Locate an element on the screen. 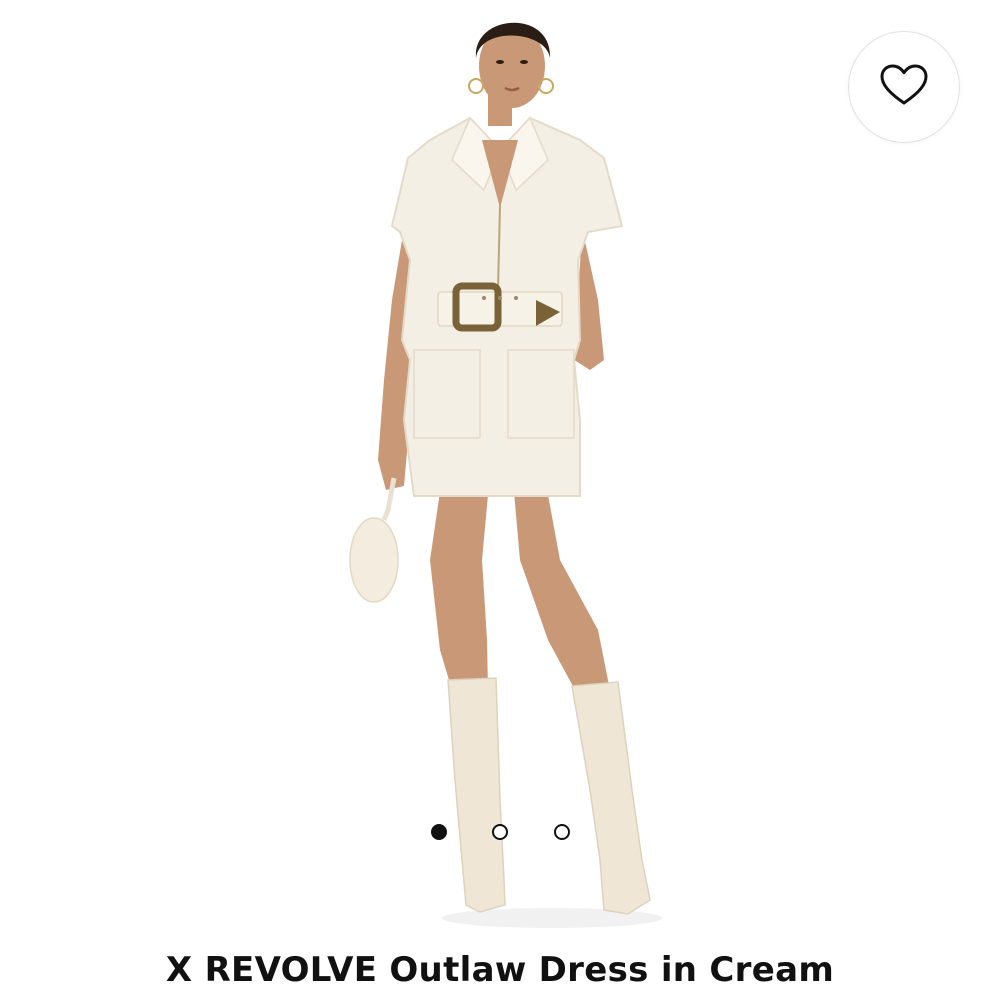 The height and width of the screenshot is (1000, 1000). wishlist-button is located at coordinates (904, 87).